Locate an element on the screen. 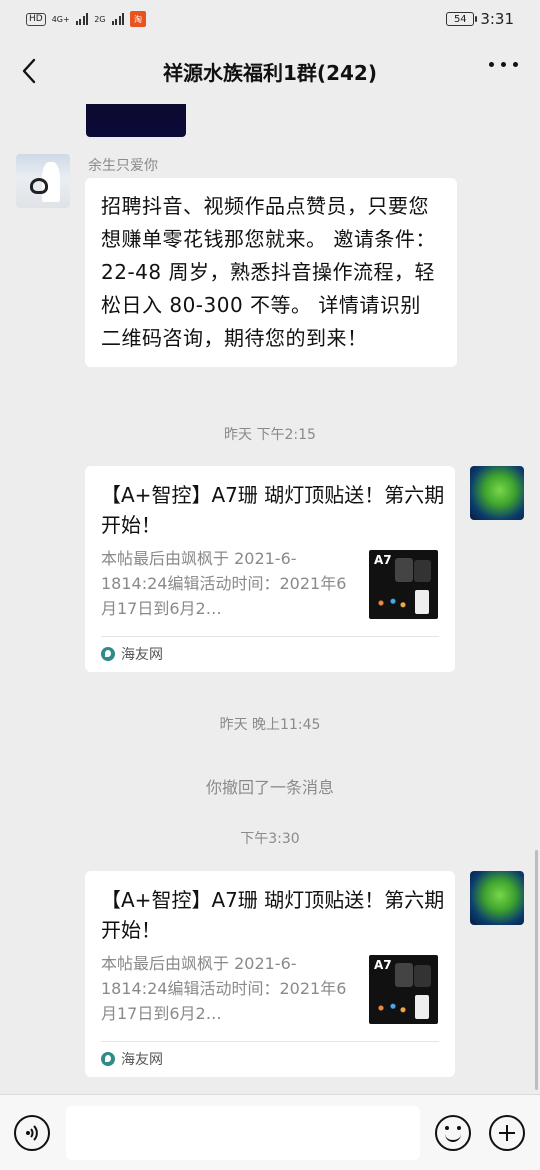 The height and width of the screenshot is (1170, 540). more-dots-icon is located at coordinates (491, 64).